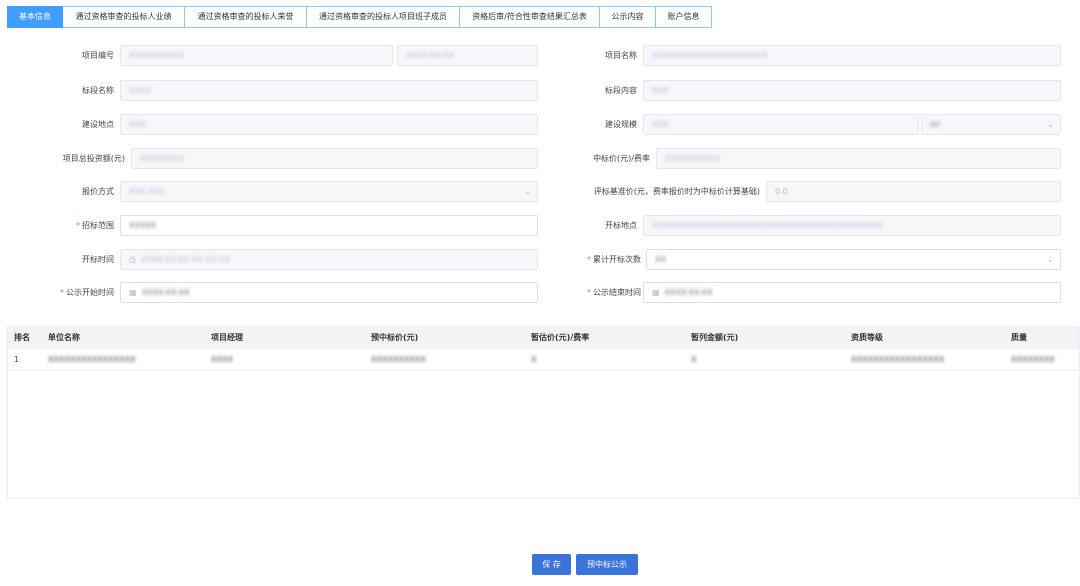 The width and height of the screenshot is (1080, 586). What do you see at coordinates (540, 191) in the screenshot?
I see `form-row-5: 报价方式 XXX XXX ⌄ 评标基准价(元，费率报价时为中标价计算基础) 0.0` at bounding box center [540, 191].